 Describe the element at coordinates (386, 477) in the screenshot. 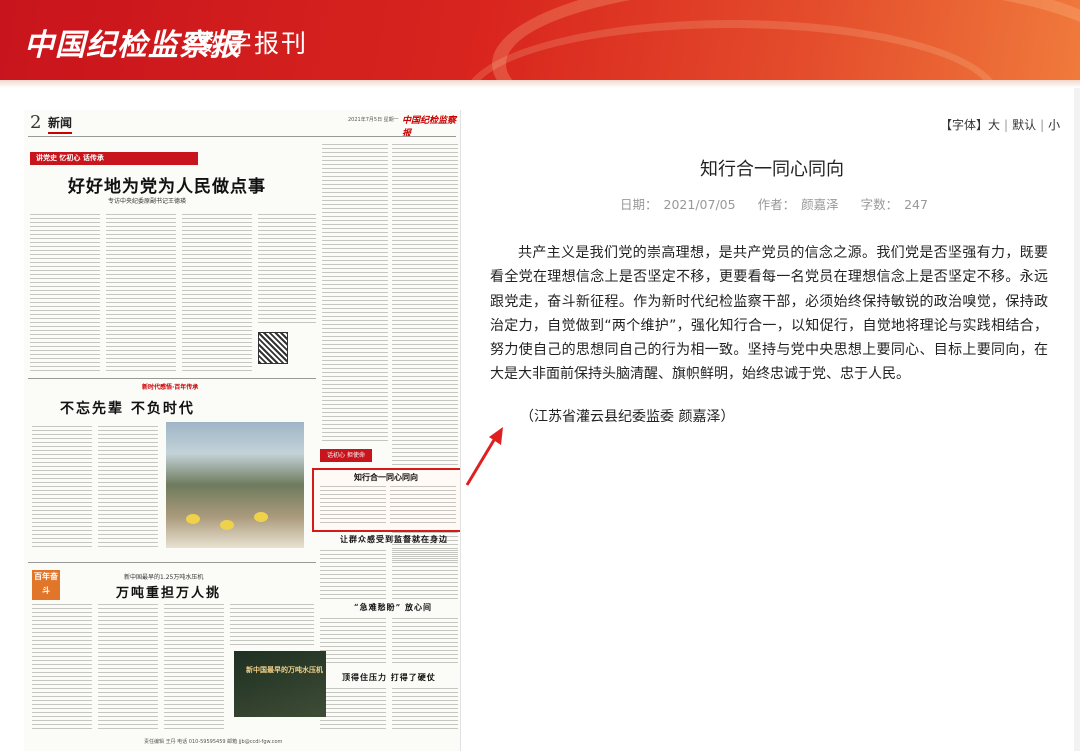

I see `selected-article-headline: 知行合一同心同向` at that location.